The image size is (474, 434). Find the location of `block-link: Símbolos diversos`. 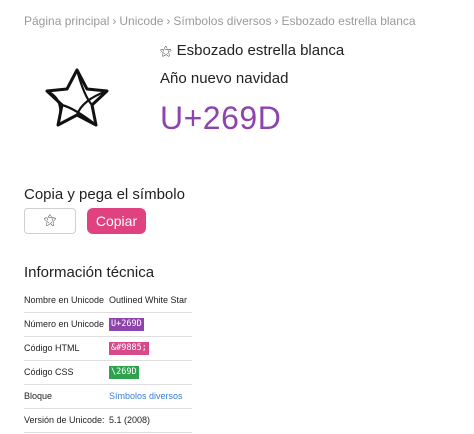

block-link: Símbolos diversos is located at coordinates (146, 396).